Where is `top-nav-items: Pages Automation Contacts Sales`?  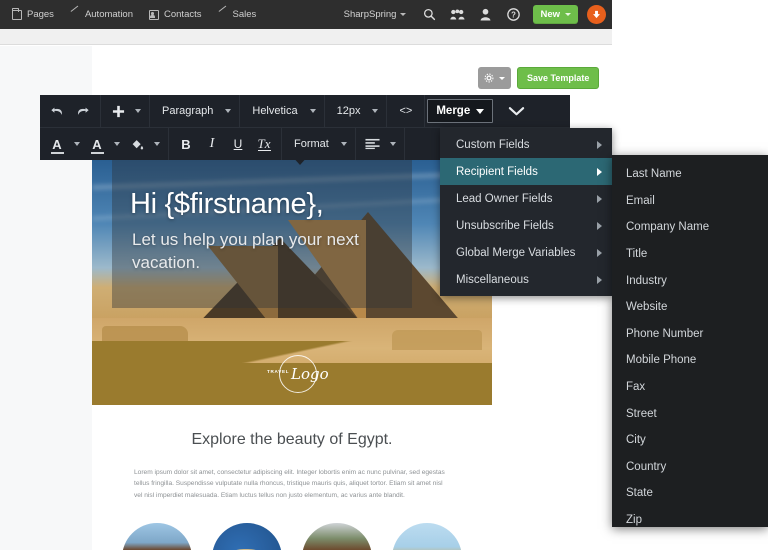
top-nav-items: Pages Automation Contacts Sales is located at coordinates (133, 14).